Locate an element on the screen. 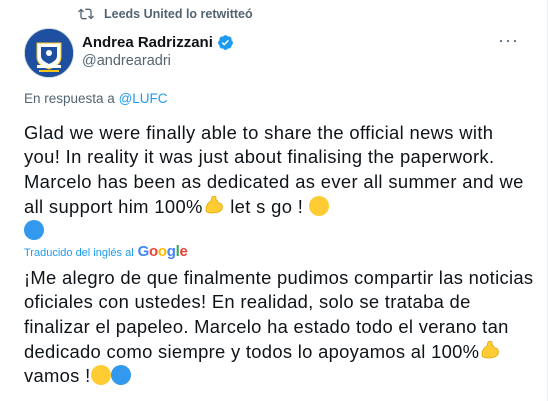 The height and width of the screenshot is (401, 548). avatar is located at coordinates (49, 53).